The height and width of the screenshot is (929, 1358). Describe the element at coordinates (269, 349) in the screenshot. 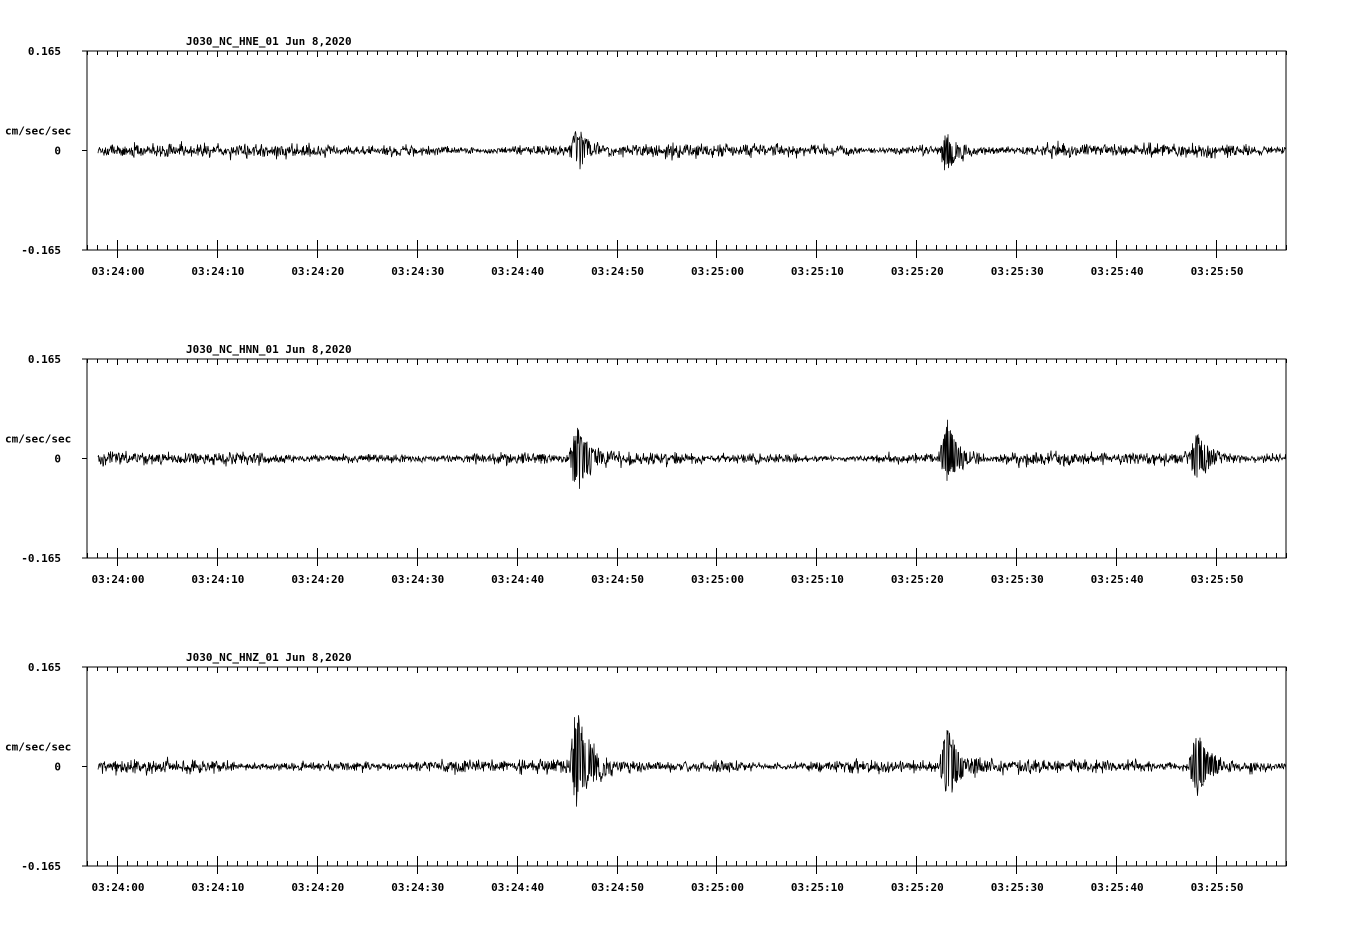

I see `panel-title: J030_NC_HNN_01 Jun 8,2020` at that location.